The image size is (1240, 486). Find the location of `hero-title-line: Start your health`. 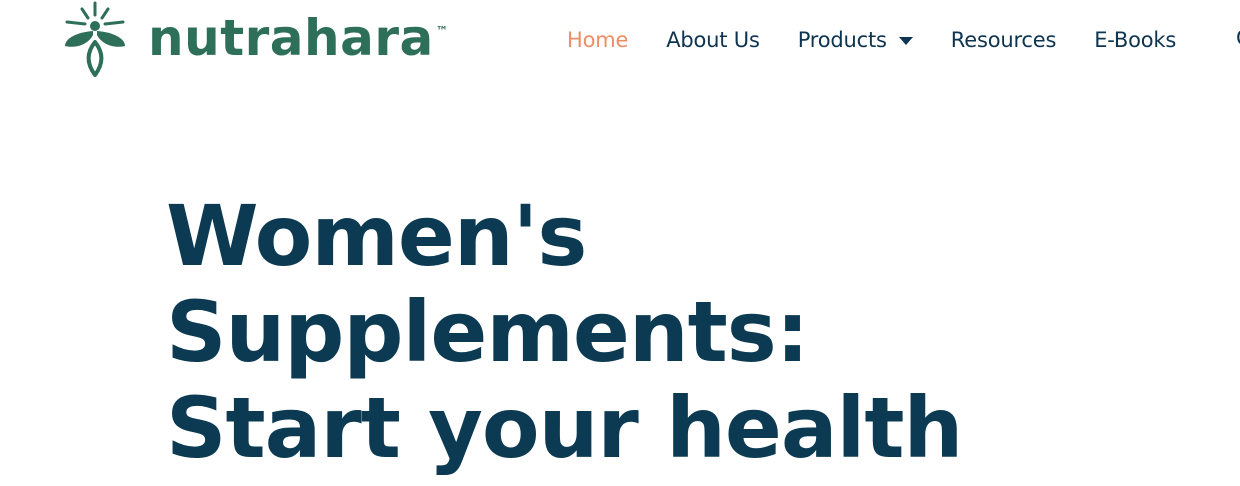

hero-title-line: Start your health is located at coordinates (564, 428).